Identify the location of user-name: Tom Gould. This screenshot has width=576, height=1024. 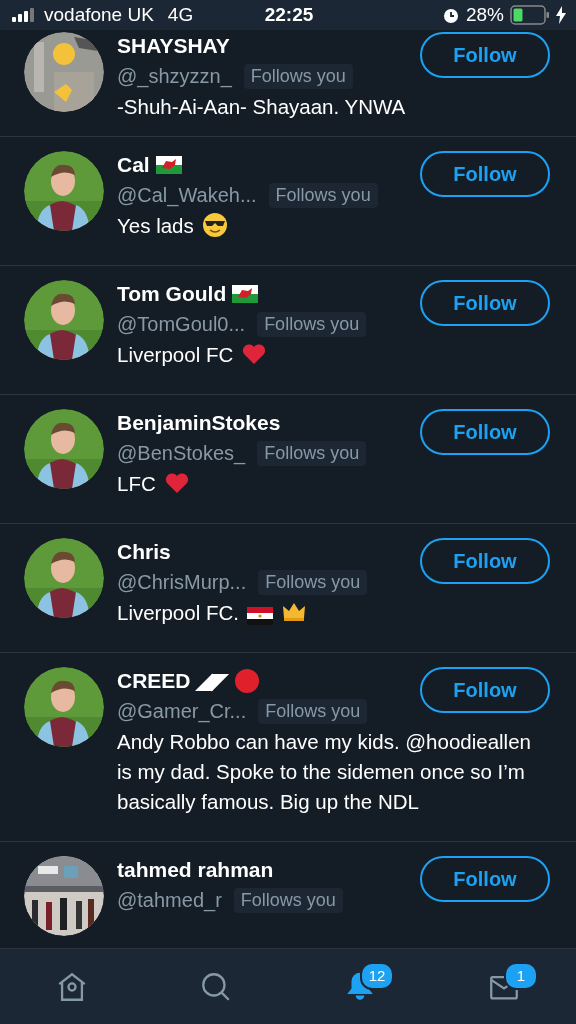
(172, 294).